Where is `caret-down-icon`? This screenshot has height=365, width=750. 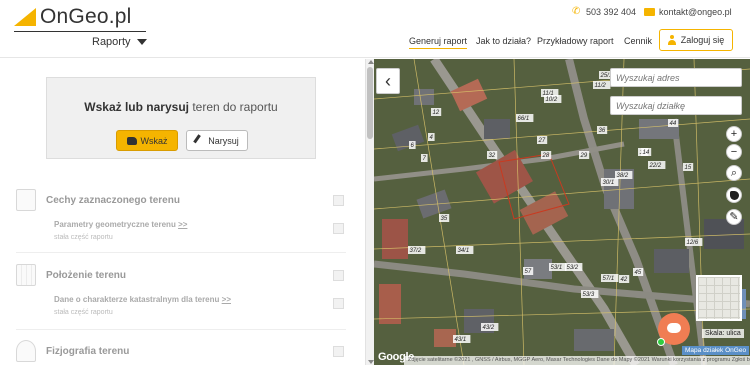 caret-down-icon is located at coordinates (141, 42).